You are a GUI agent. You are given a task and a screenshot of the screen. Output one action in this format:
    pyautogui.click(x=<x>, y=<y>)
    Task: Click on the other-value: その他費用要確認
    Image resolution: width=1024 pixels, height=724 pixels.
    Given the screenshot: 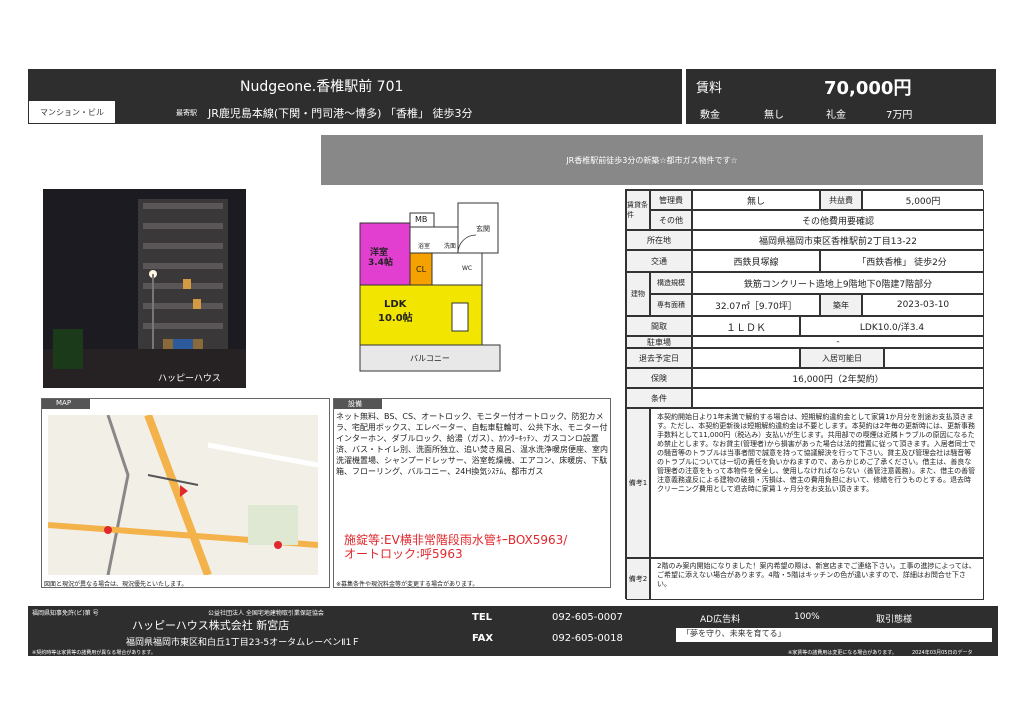 What is the action you would take?
    pyautogui.click(x=838, y=220)
    